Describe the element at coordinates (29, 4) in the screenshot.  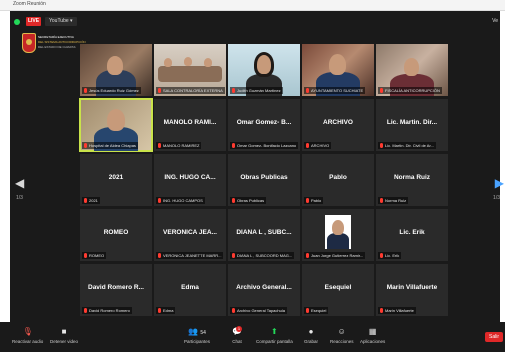
I see `window-title: Zoom Reunión` at that location.